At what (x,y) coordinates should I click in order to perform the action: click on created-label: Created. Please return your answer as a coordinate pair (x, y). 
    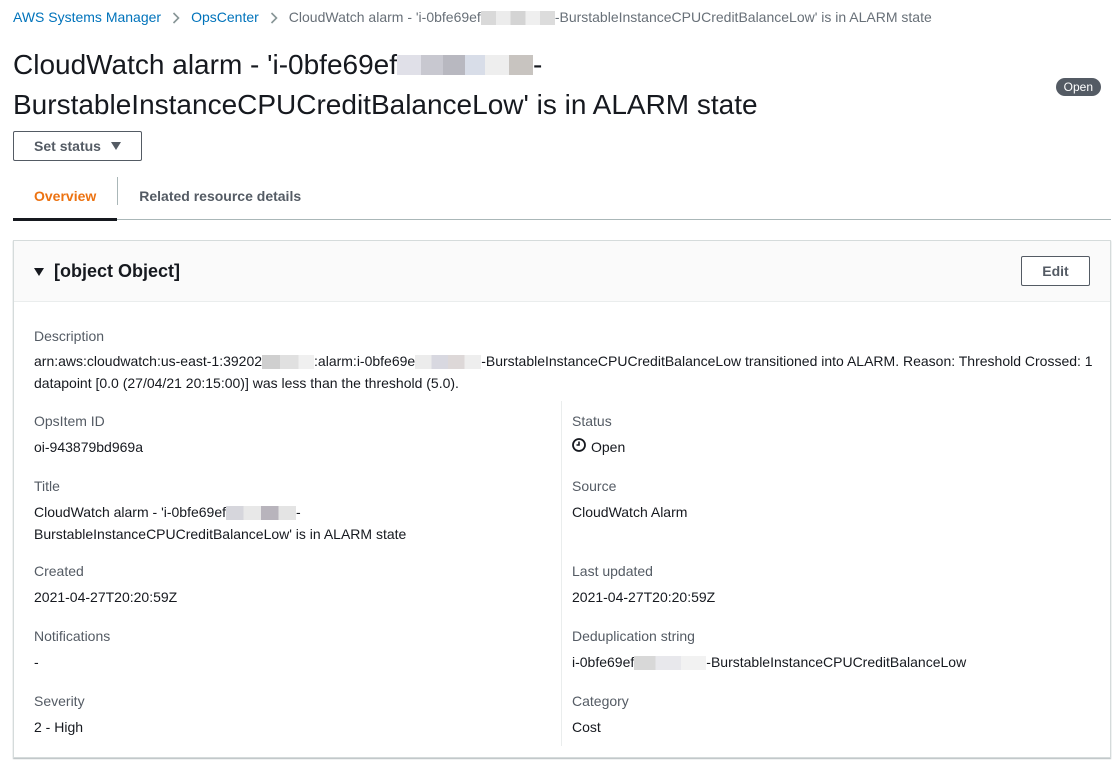
    Looking at the image, I should click on (59, 571).